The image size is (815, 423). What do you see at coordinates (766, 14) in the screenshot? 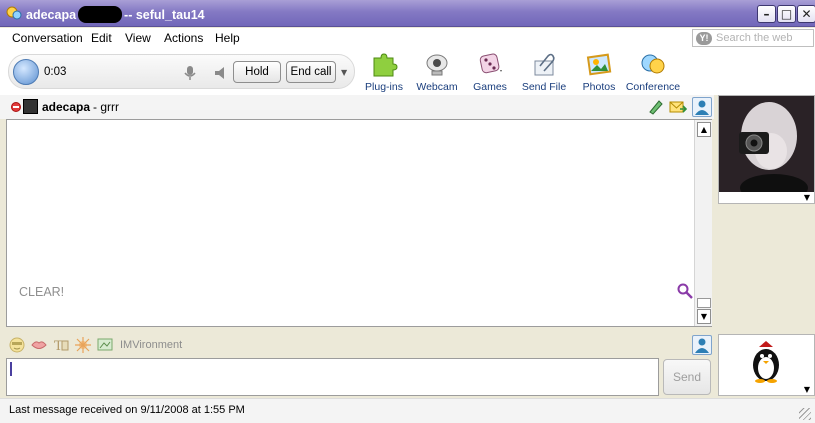
I see `minimize-button: –` at bounding box center [766, 14].